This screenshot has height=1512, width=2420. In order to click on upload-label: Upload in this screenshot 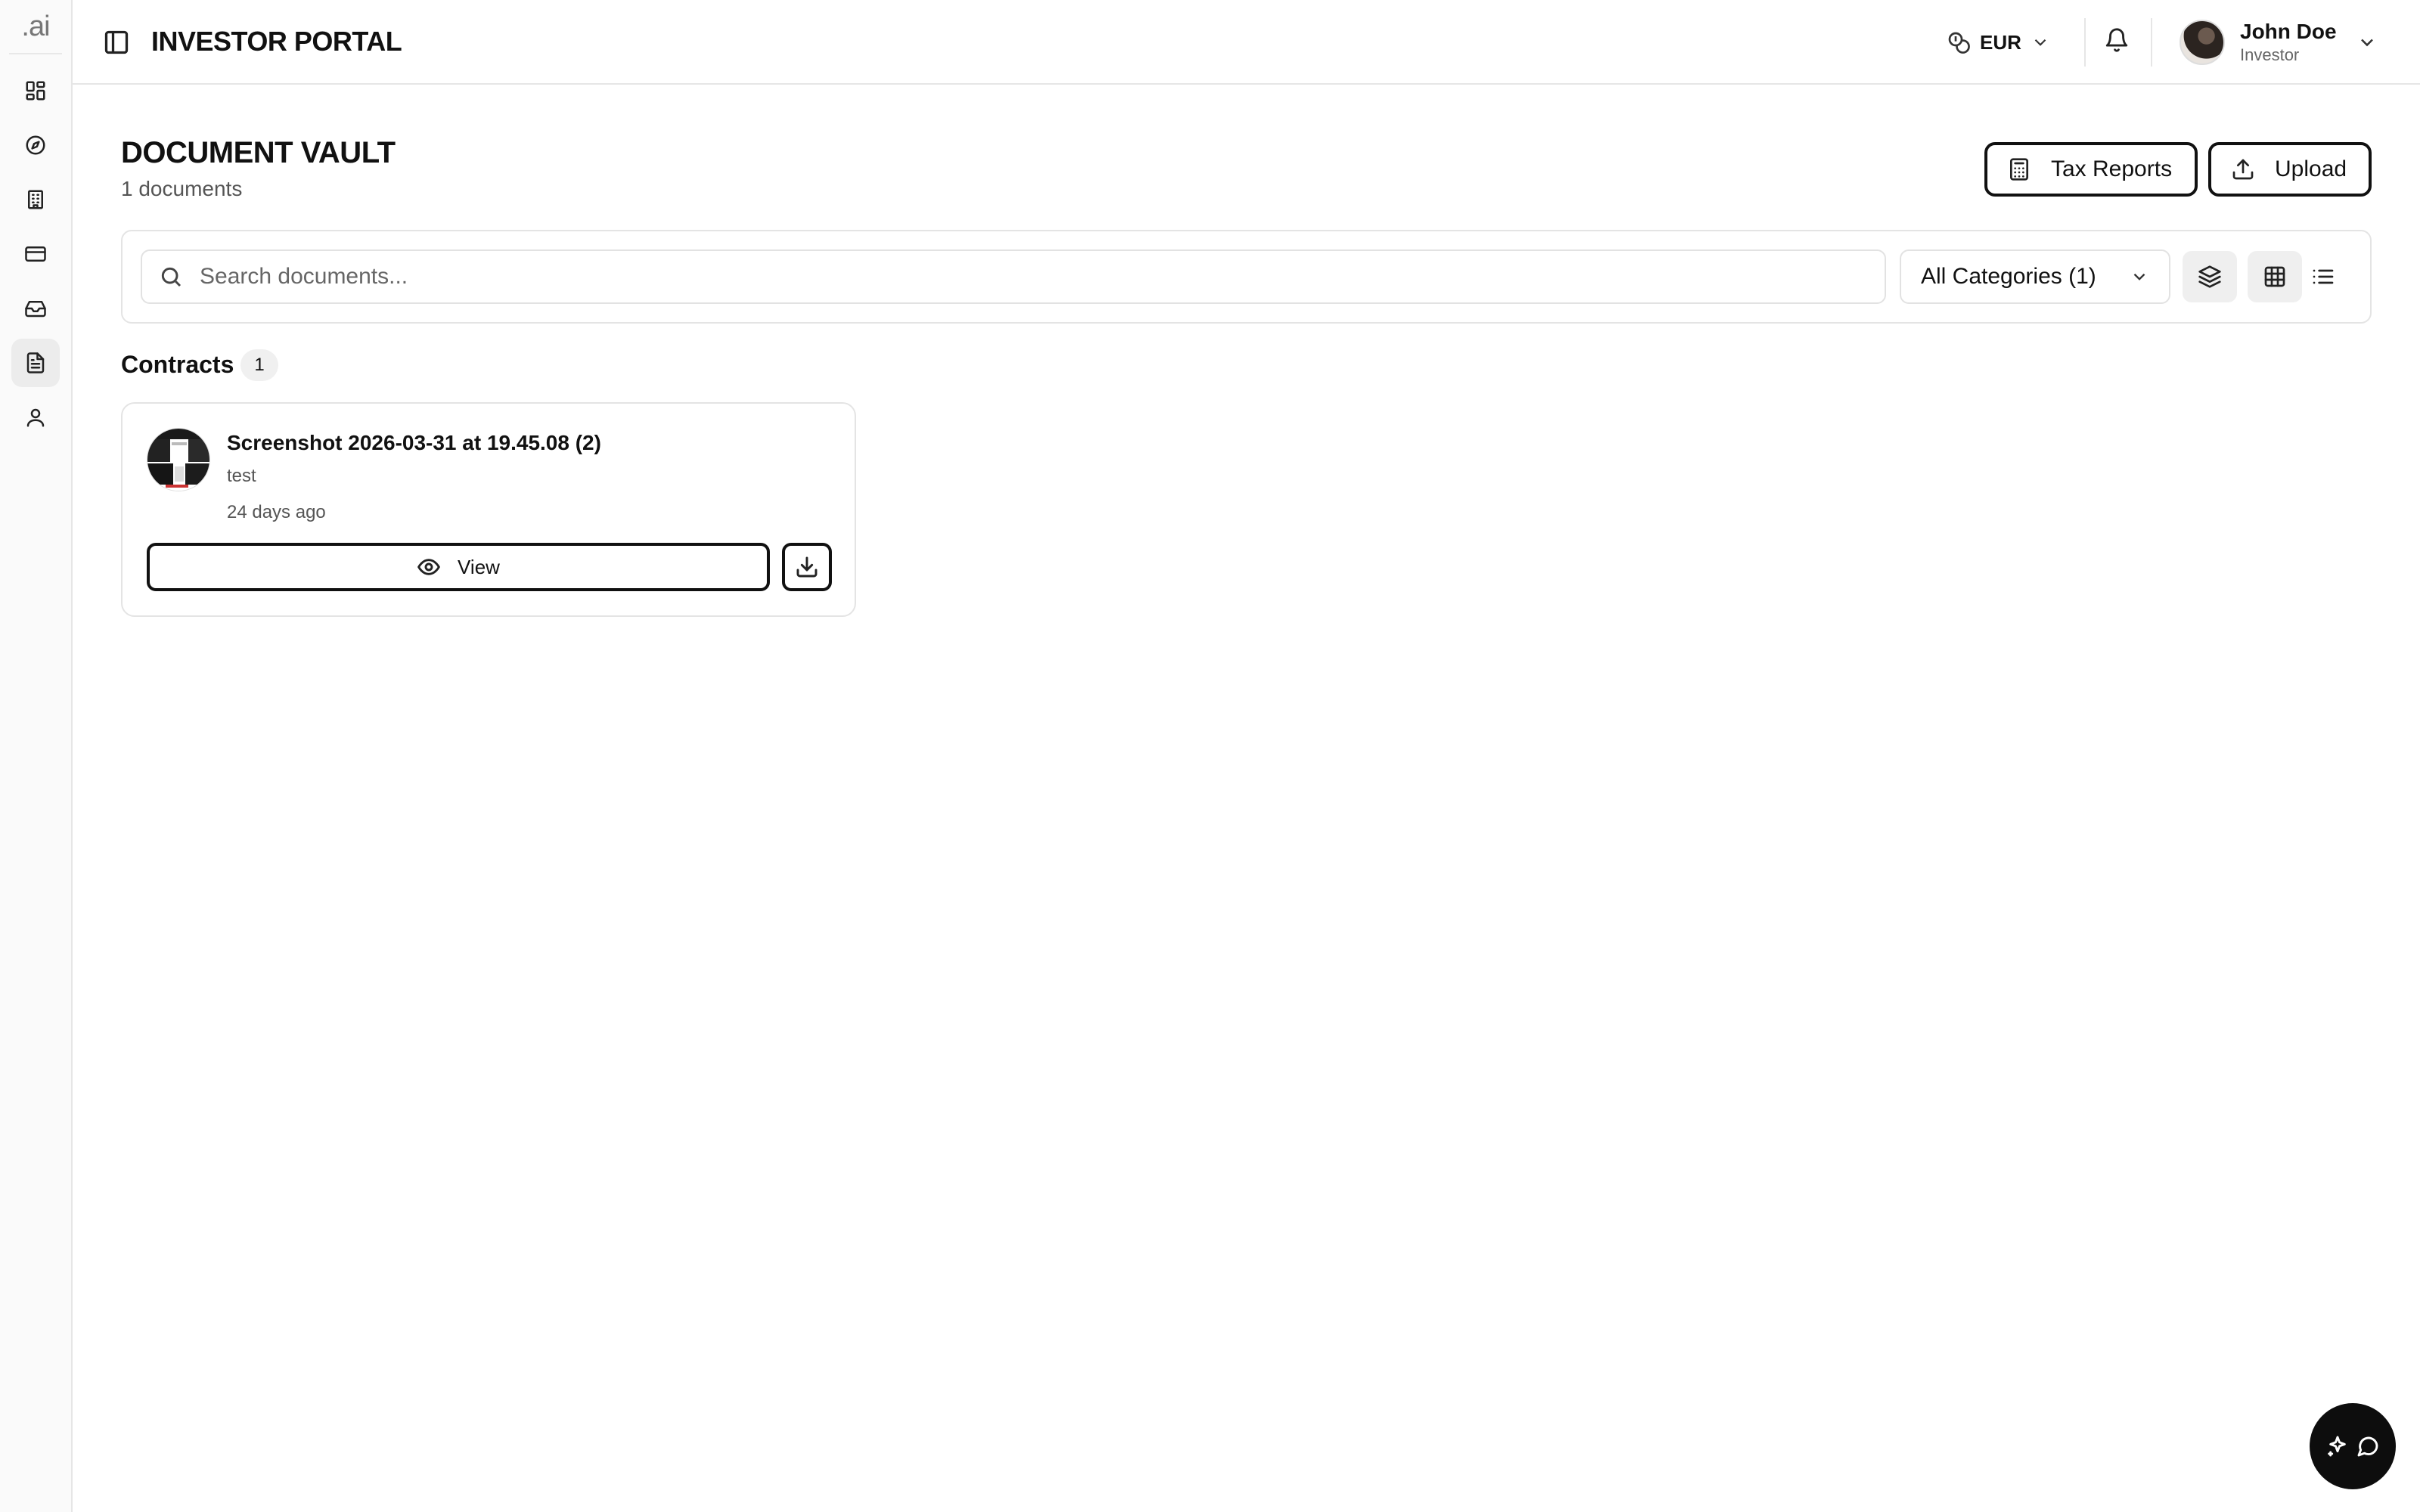, I will do `click(2311, 168)`.